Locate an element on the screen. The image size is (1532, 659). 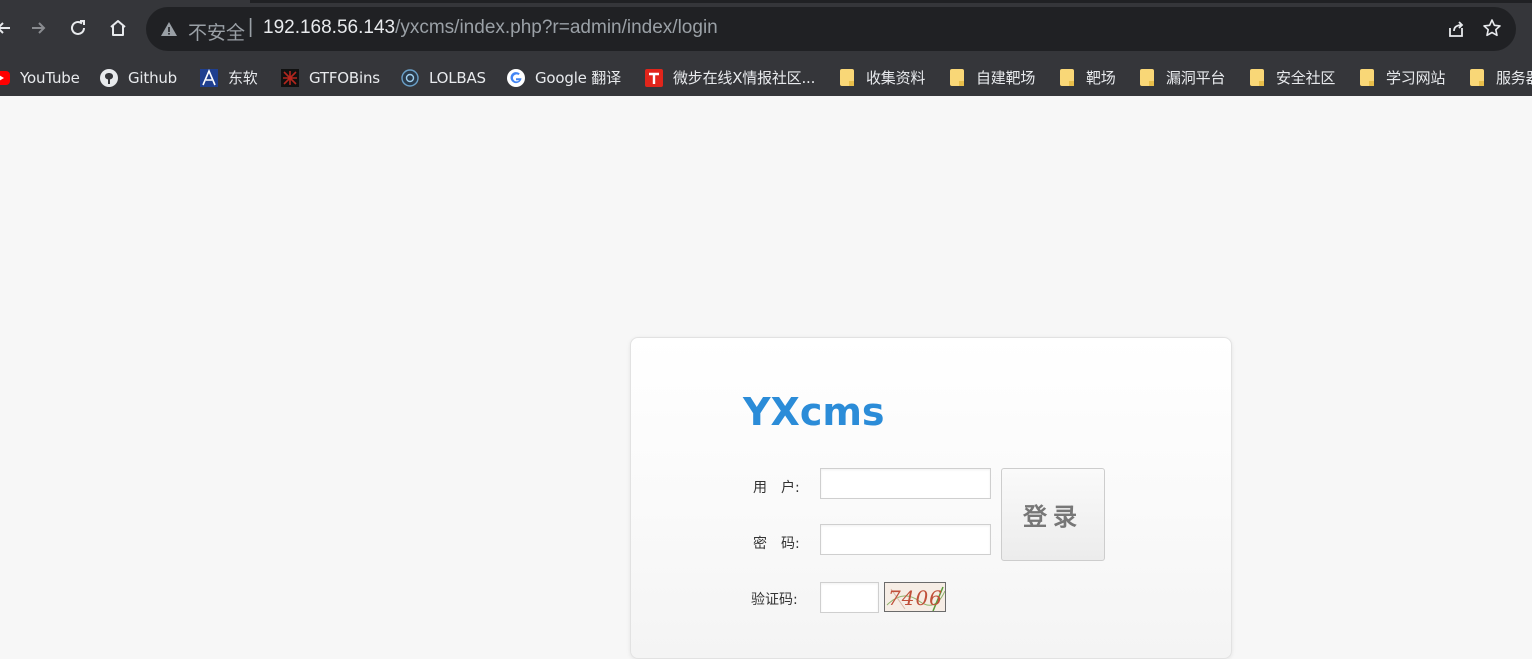
url-host: 192.168.56.143 is located at coordinates (329, 27).